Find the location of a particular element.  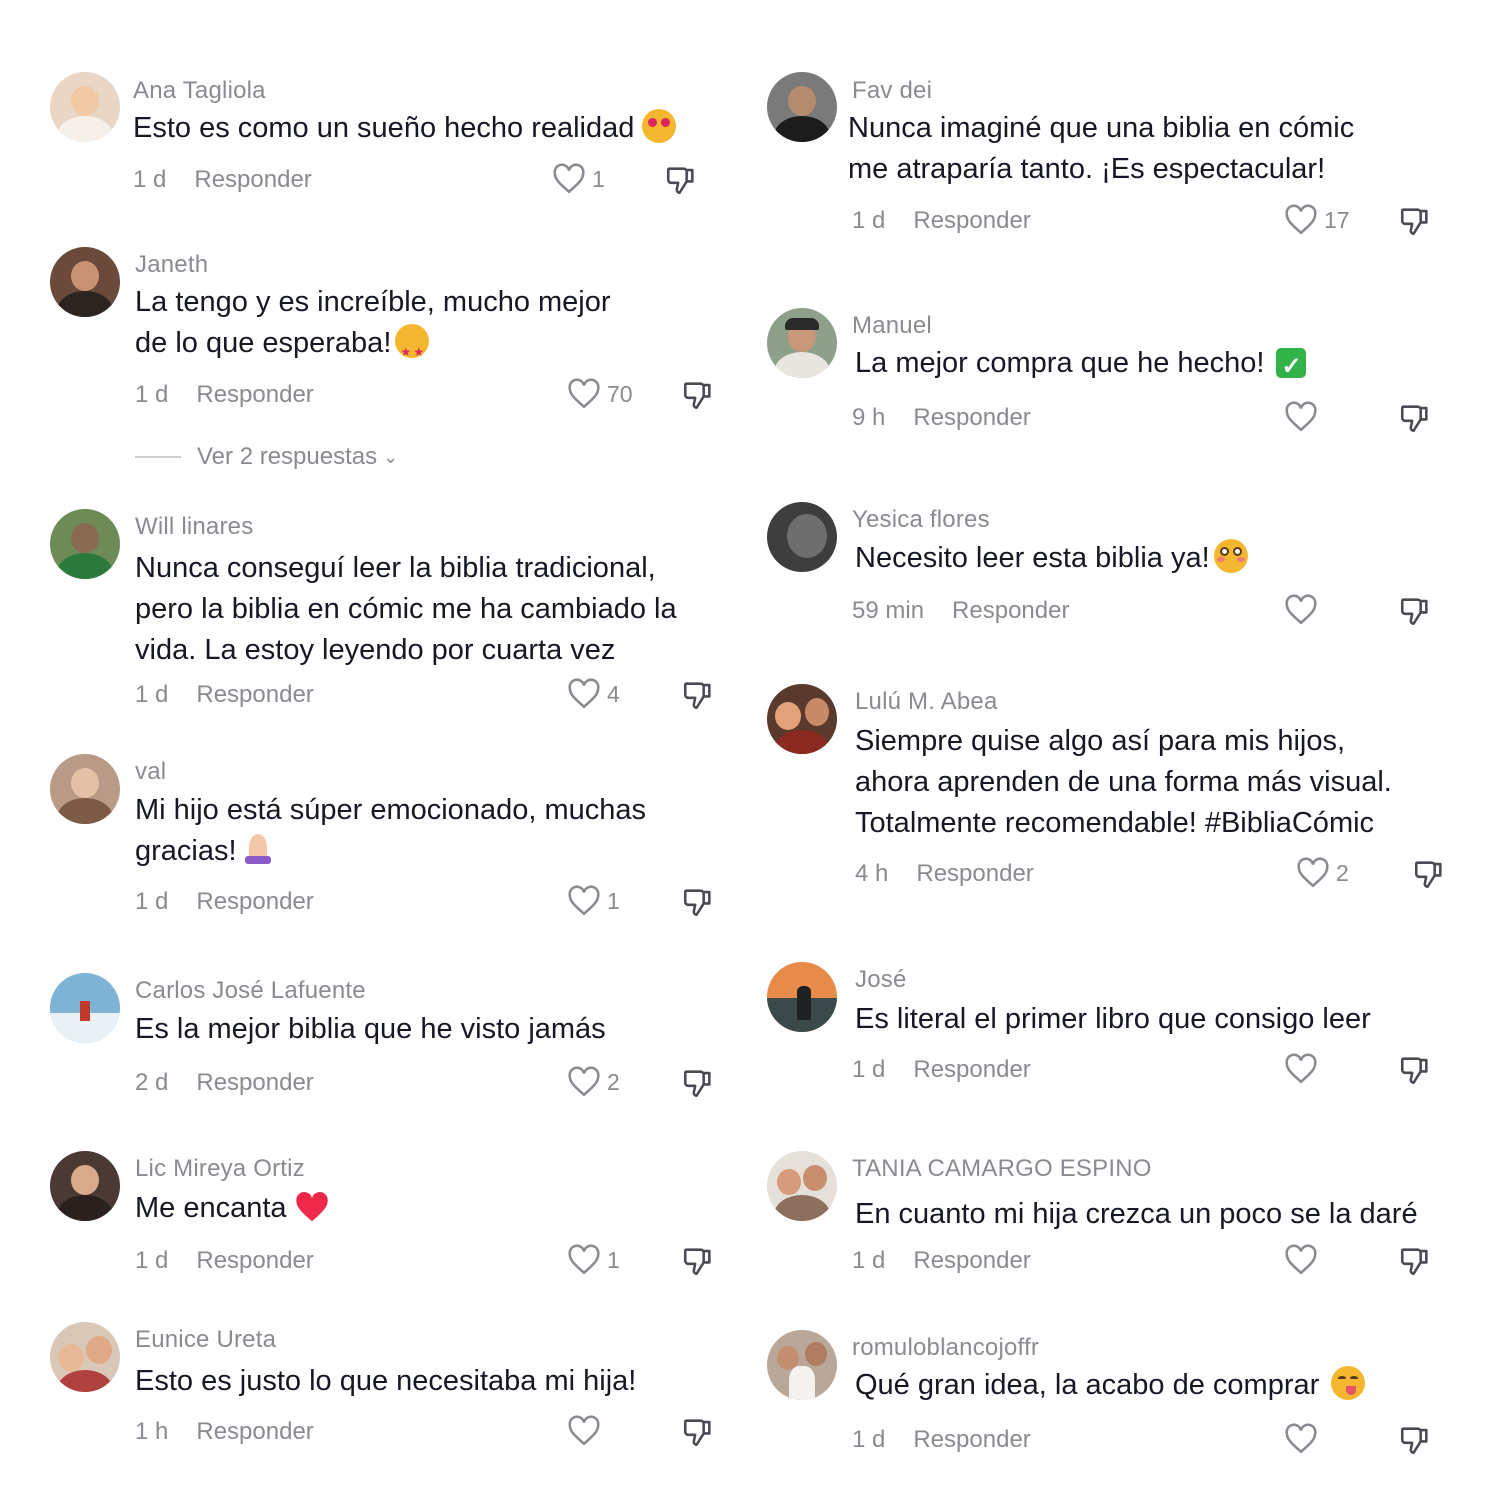

comment-meta: 4 h Responder is located at coordinates (944, 874).